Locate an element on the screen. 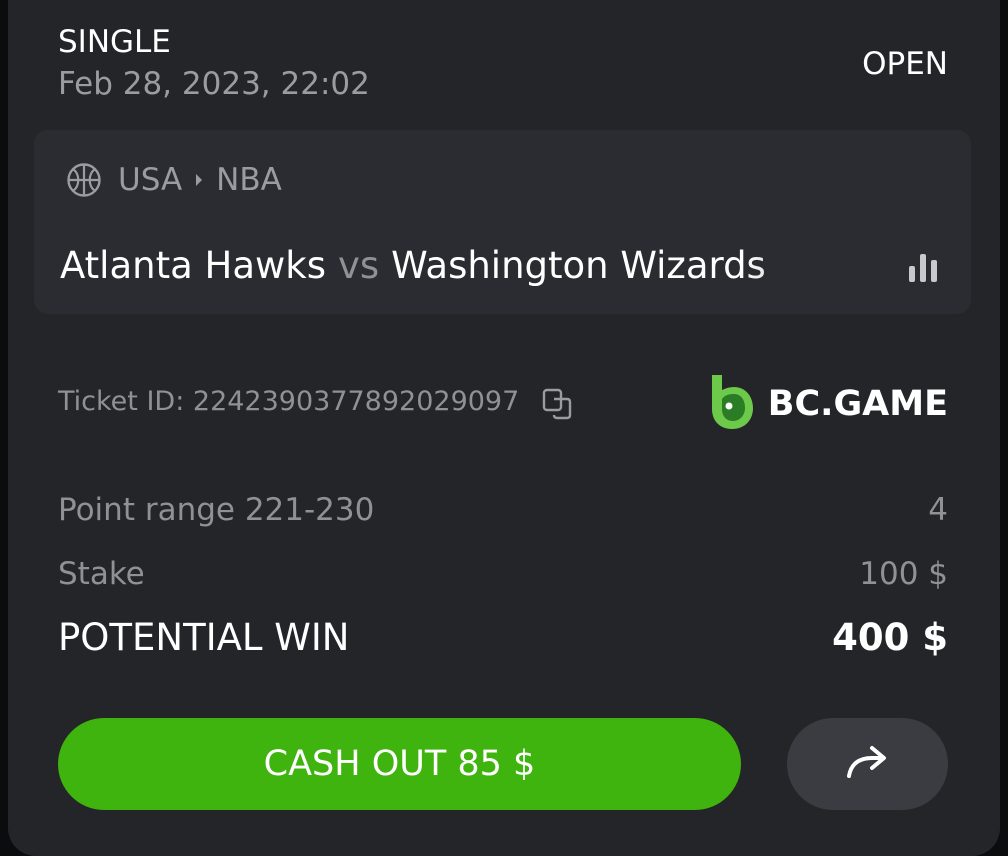  chevron-right-icon is located at coordinates (199, 180).